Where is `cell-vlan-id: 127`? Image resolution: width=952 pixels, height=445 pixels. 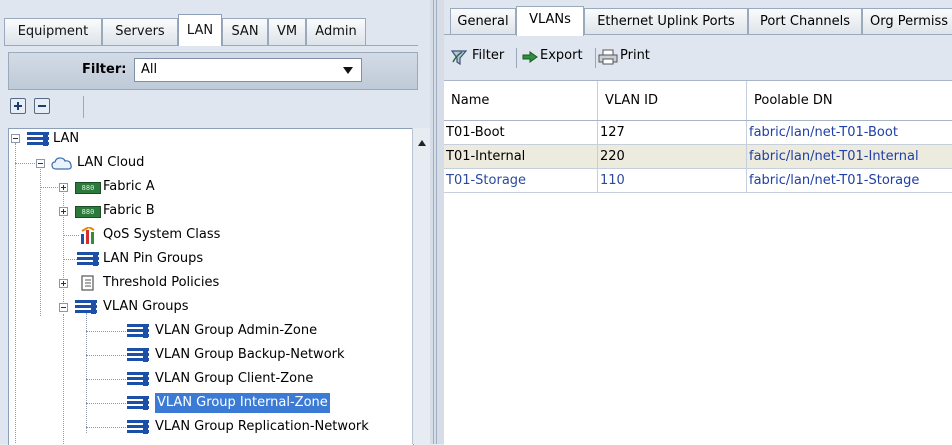
cell-vlan-id: 127 is located at coordinates (672, 132).